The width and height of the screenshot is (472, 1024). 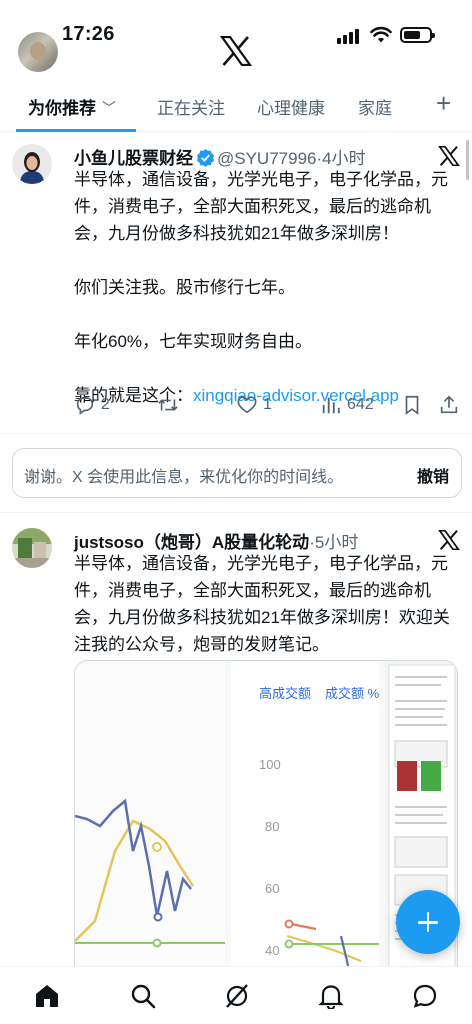 What do you see at coordinates (291, 106) in the screenshot?
I see `tab-mental-health: 心理健康` at bounding box center [291, 106].